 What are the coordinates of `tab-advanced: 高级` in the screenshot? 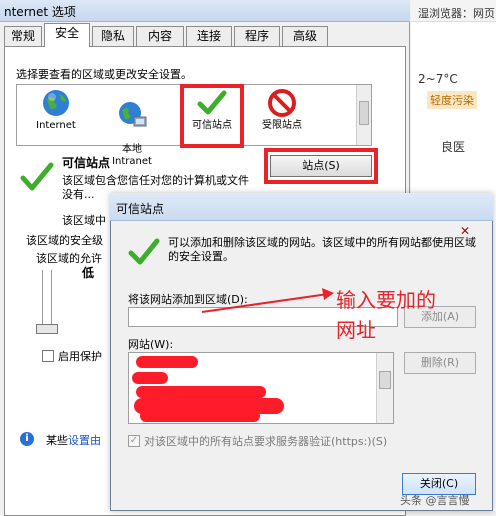 It's located at (305, 36).